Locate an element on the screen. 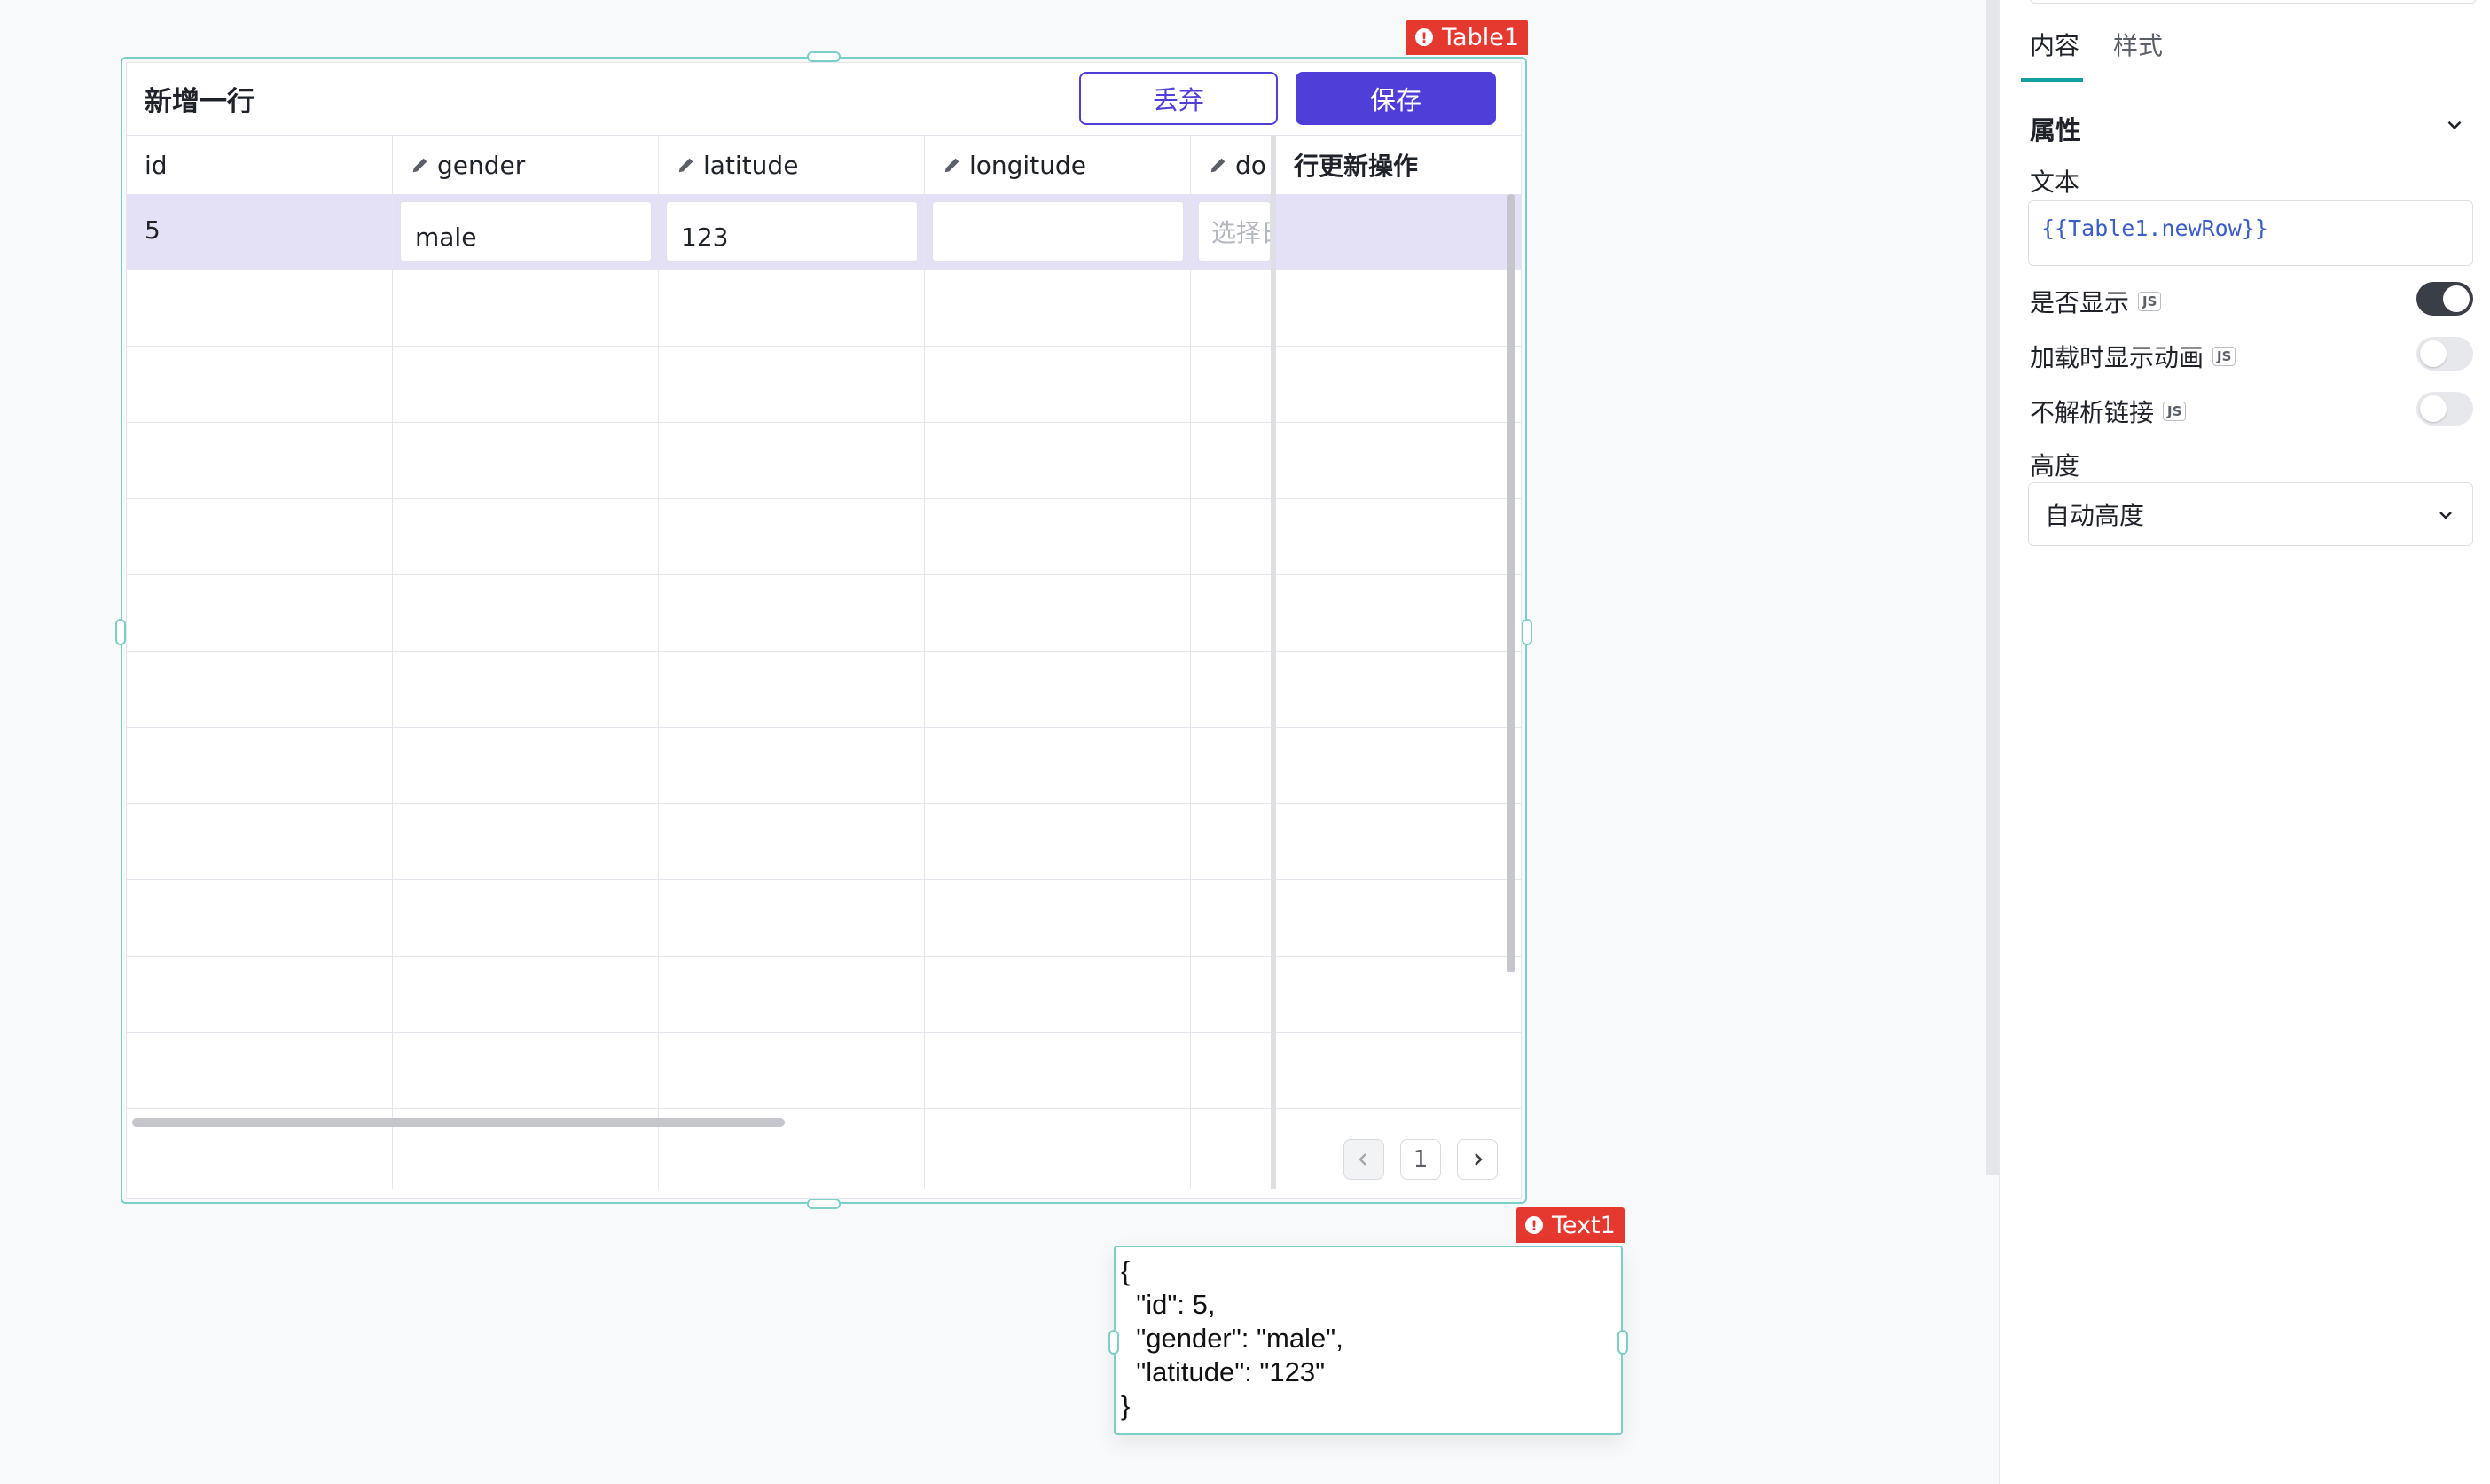 This screenshot has height=1484, width=2490. horizontal-scrollbar is located at coordinates (458, 1122).